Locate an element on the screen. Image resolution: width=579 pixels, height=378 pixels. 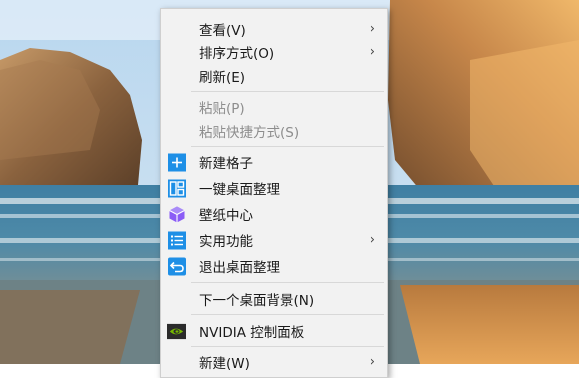
menu-item-label: 刷新(E) is located at coordinates (222, 78).